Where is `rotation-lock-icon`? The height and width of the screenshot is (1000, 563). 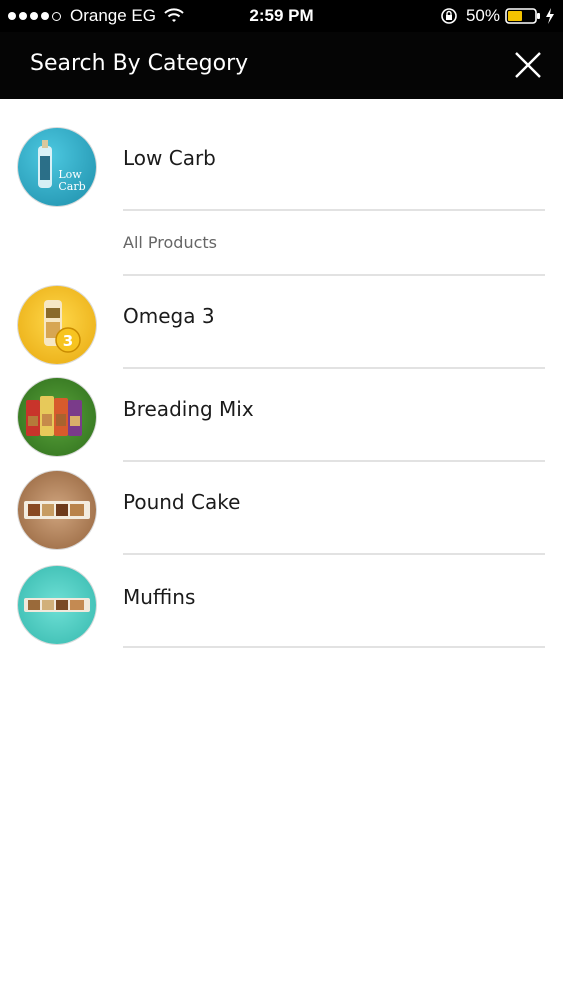
rotation-lock-icon is located at coordinates (449, 16).